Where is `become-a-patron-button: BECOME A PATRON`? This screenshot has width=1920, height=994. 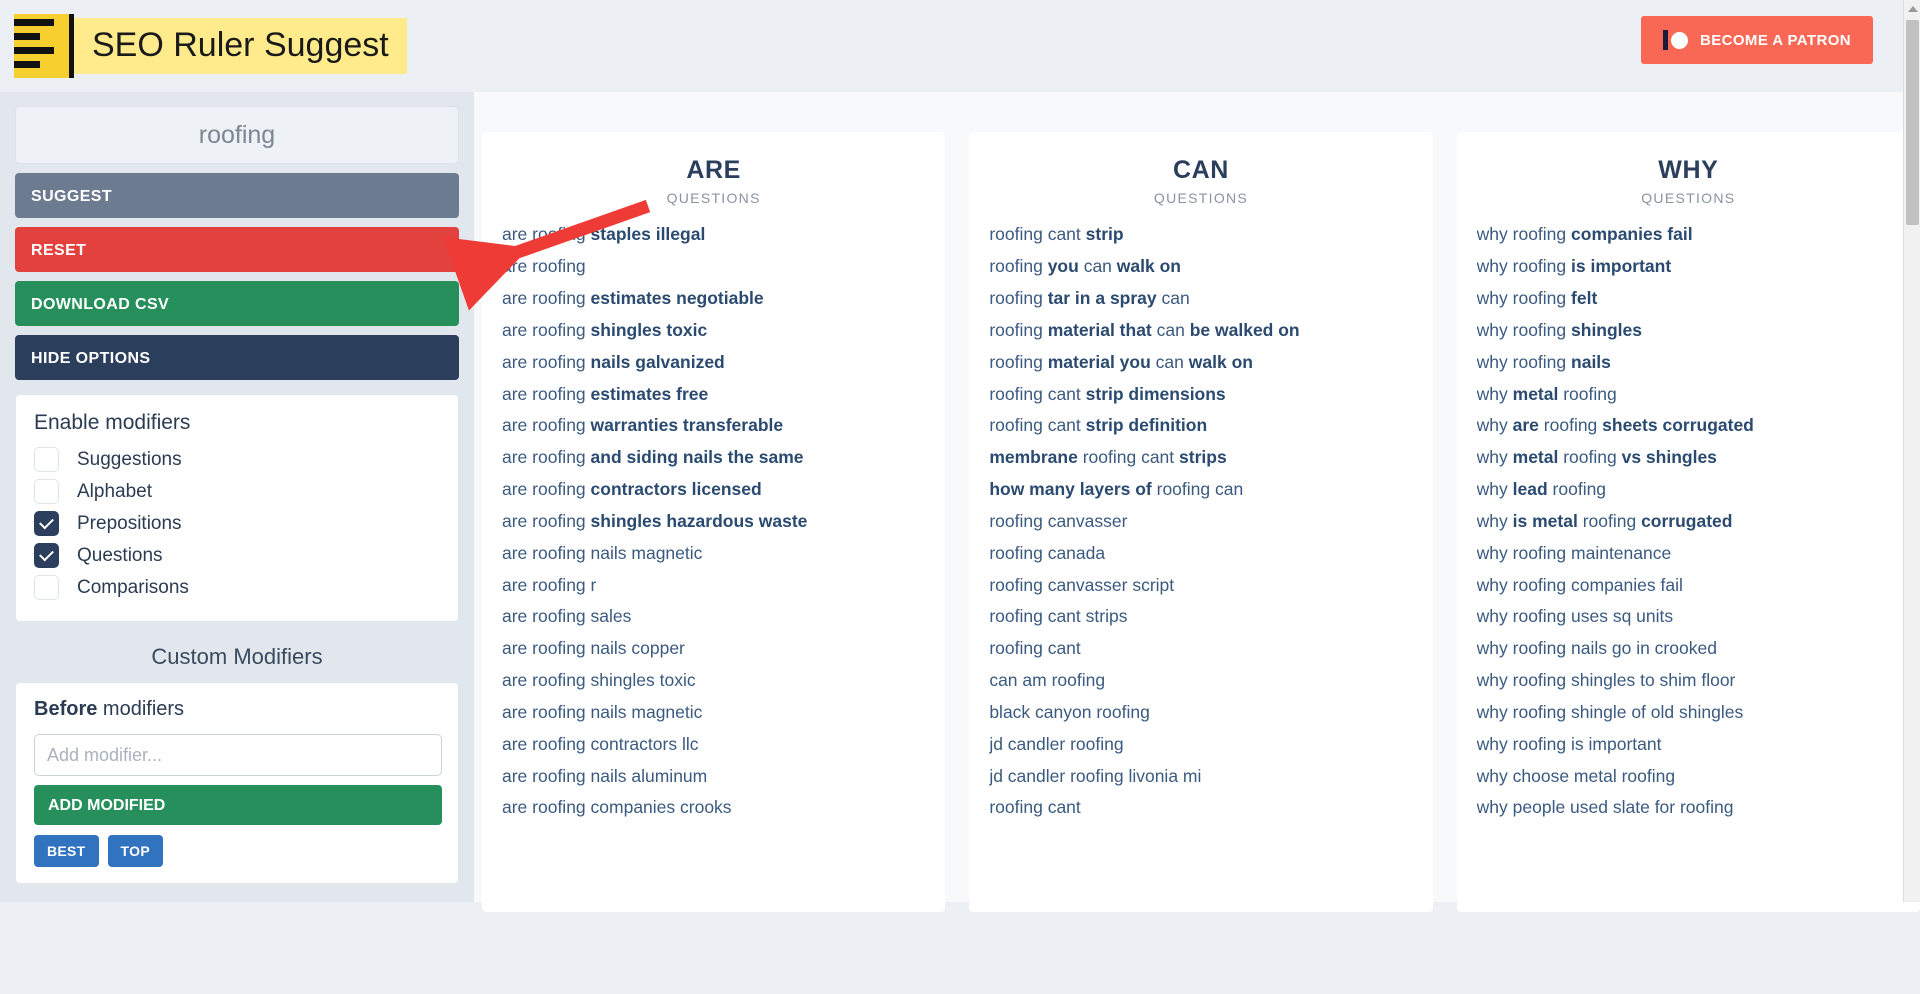 become-a-patron-button: BECOME A PATRON is located at coordinates (1757, 40).